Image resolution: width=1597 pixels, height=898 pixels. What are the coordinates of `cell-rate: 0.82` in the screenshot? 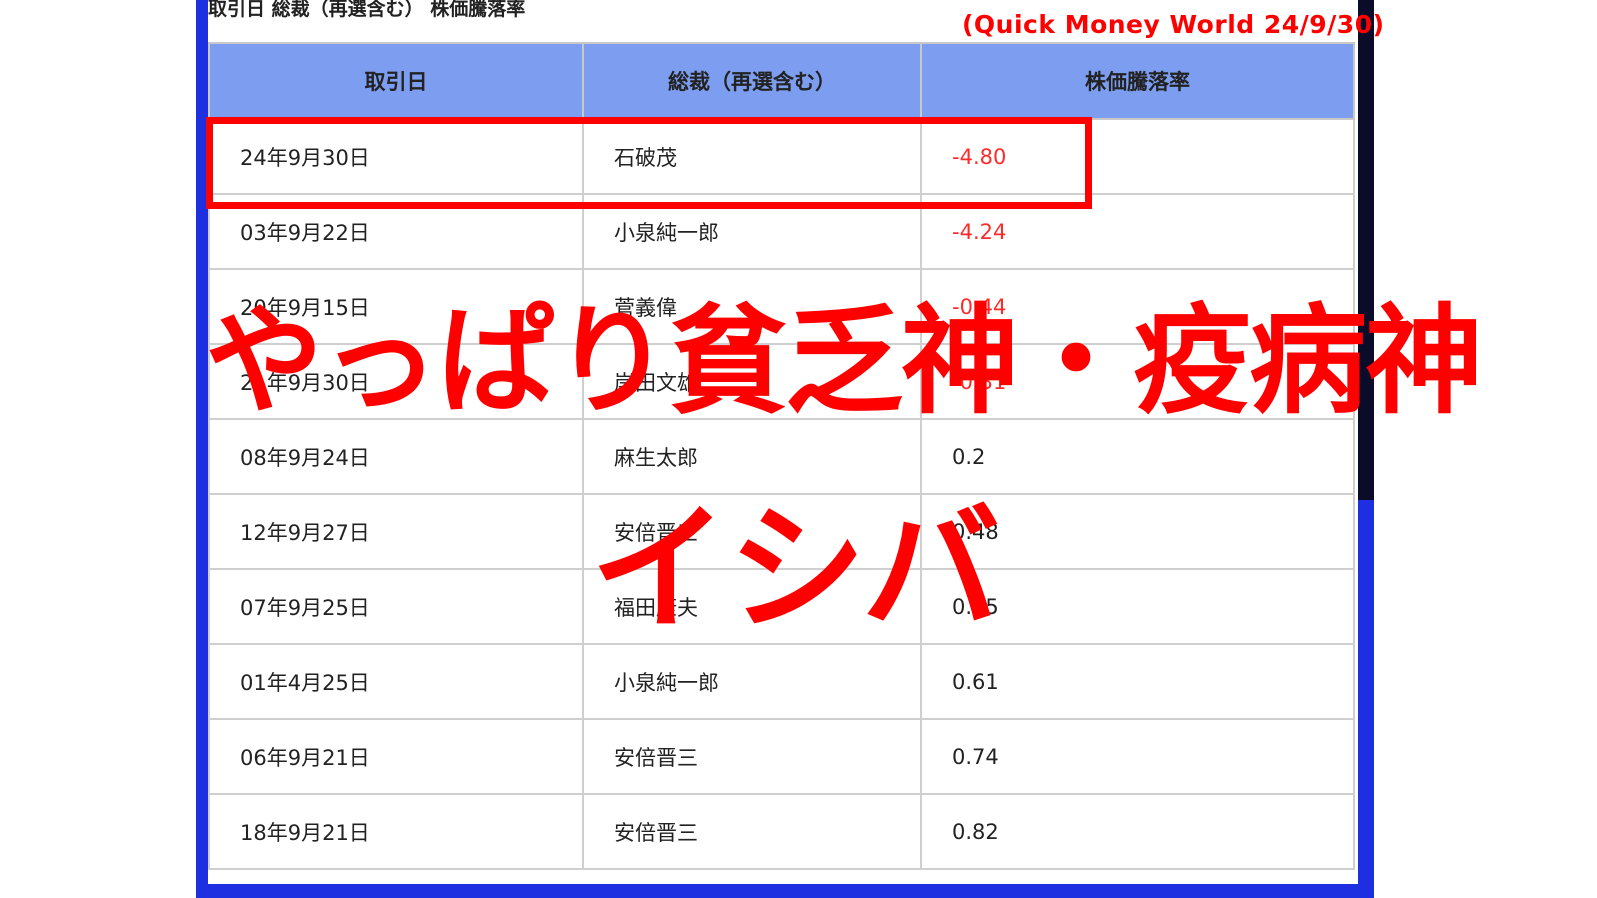 It's located at (1137, 831).